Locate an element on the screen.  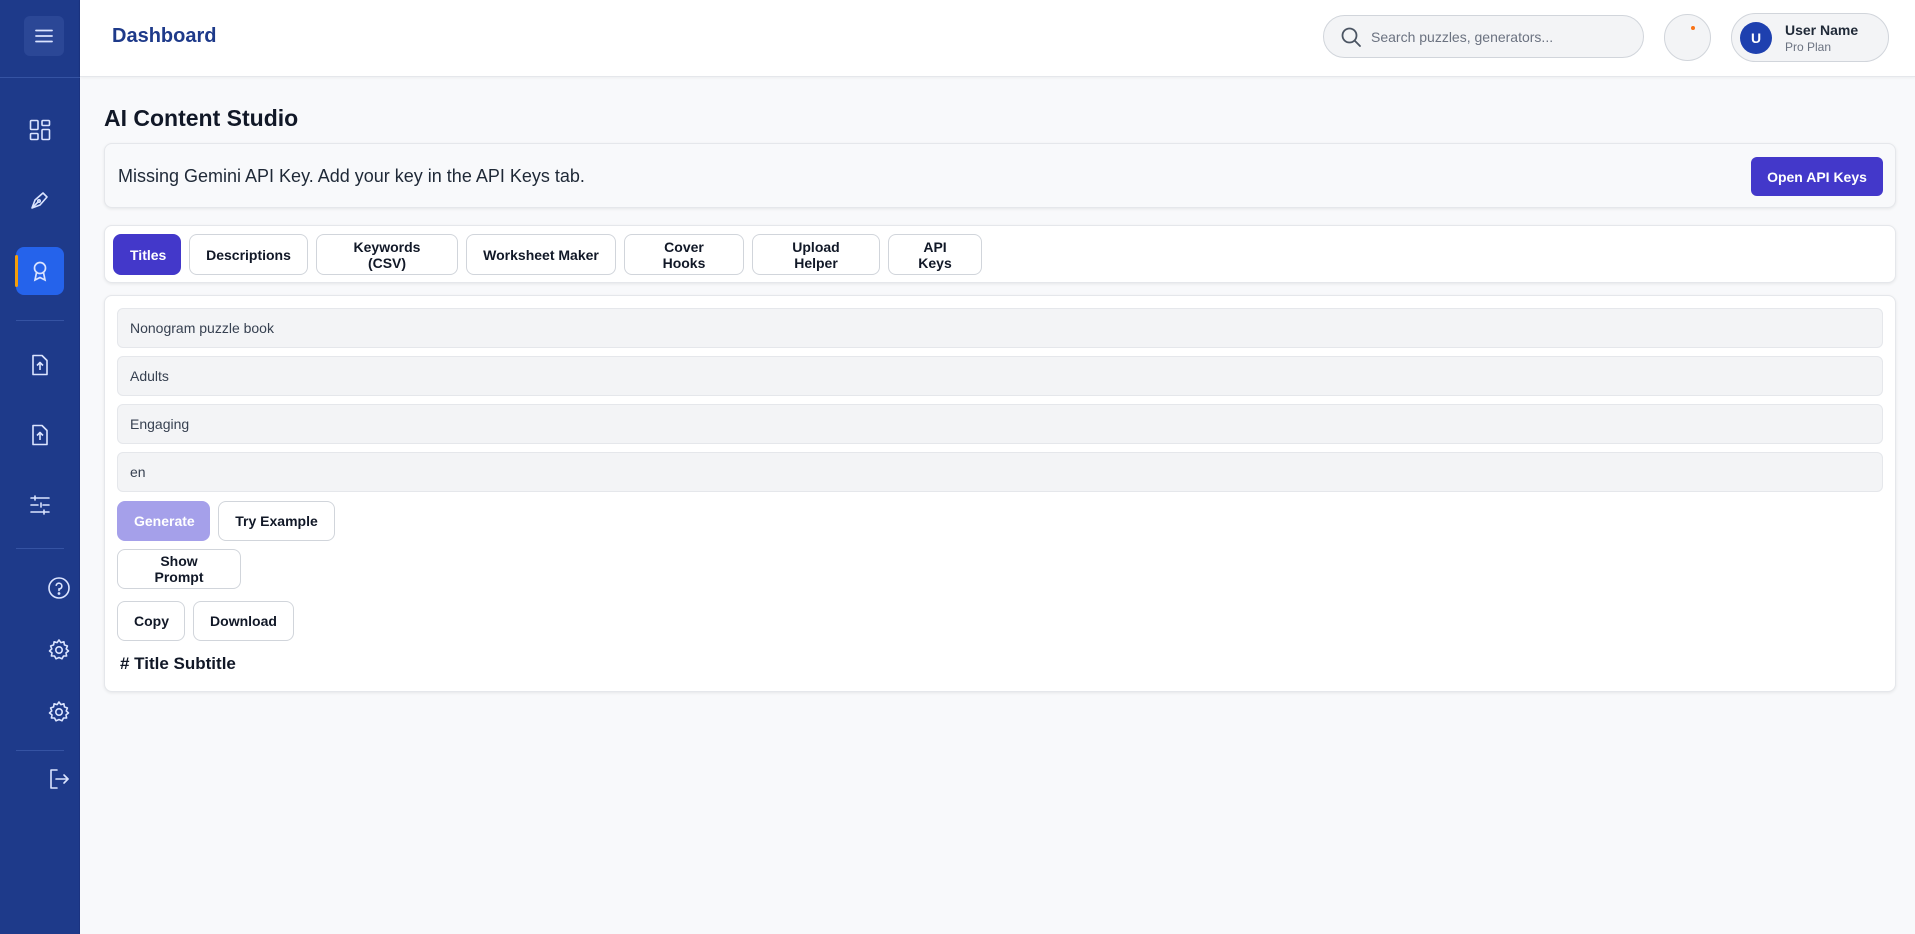
tab-descriptions: Descriptions is located at coordinates (248, 254).